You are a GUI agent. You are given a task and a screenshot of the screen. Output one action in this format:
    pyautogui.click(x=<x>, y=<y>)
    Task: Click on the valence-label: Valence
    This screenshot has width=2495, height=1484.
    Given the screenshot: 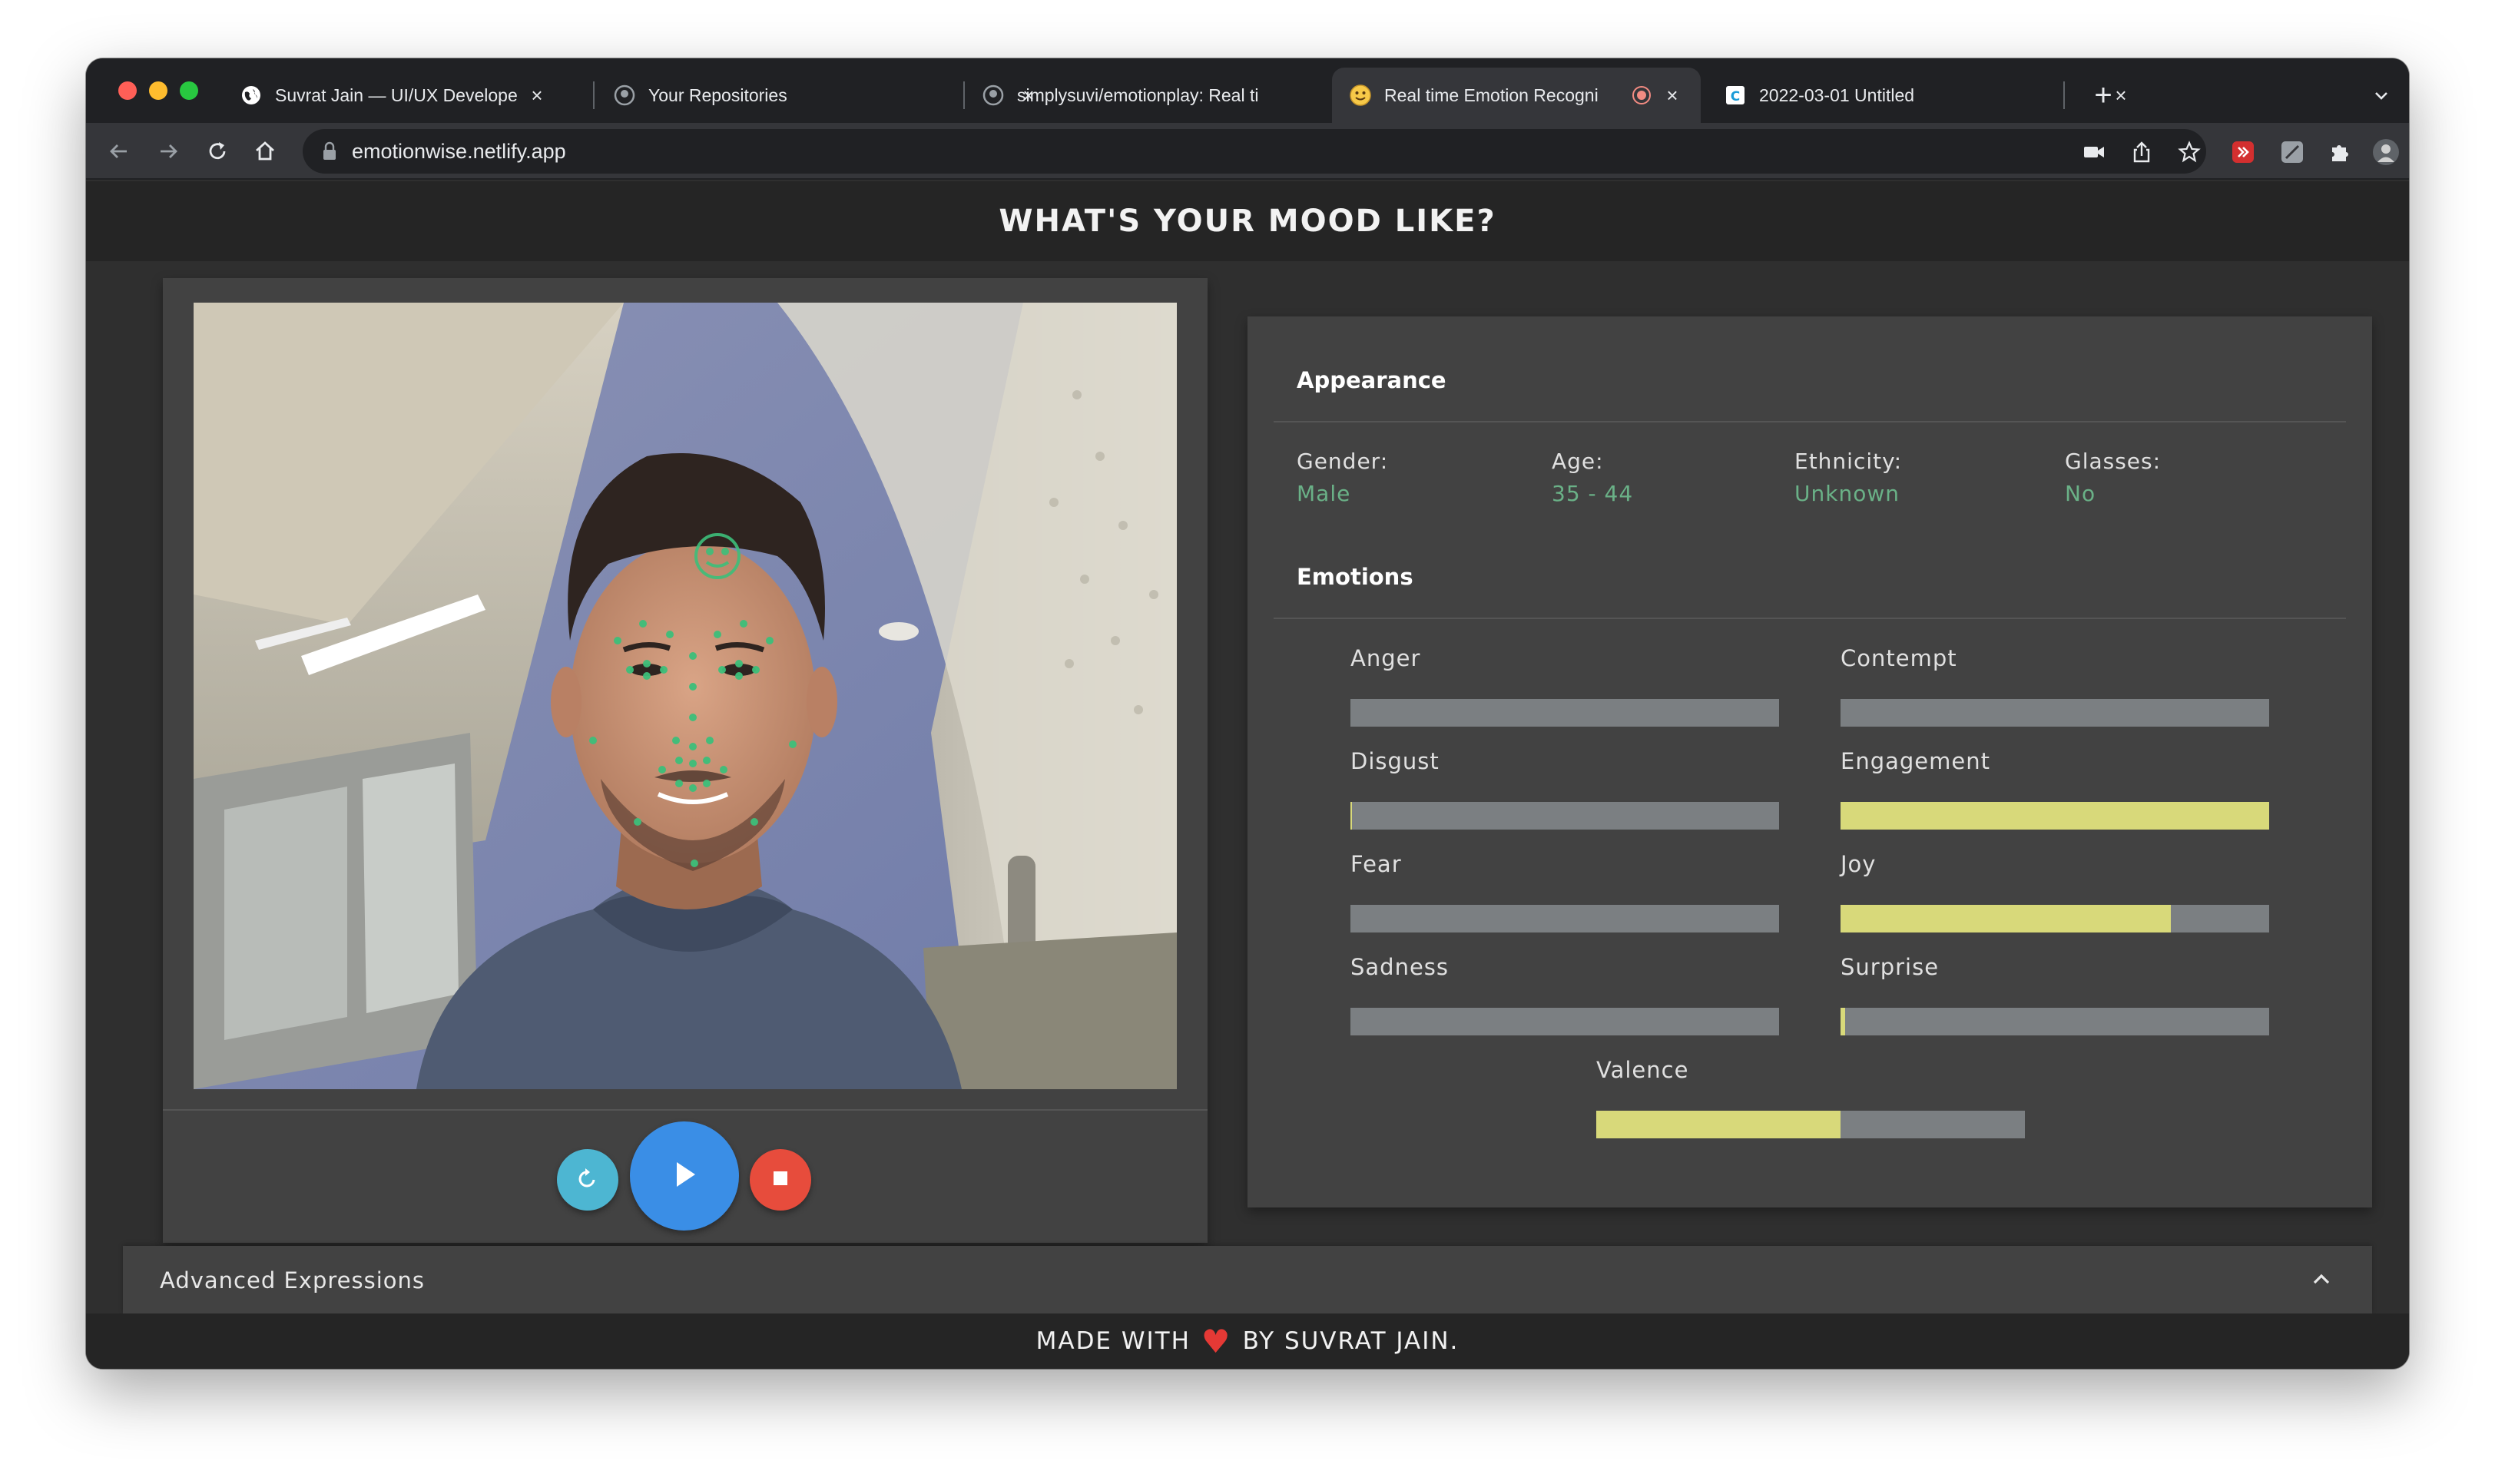 What is the action you would take?
    pyautogui.click(x=1642, y=1070)
    